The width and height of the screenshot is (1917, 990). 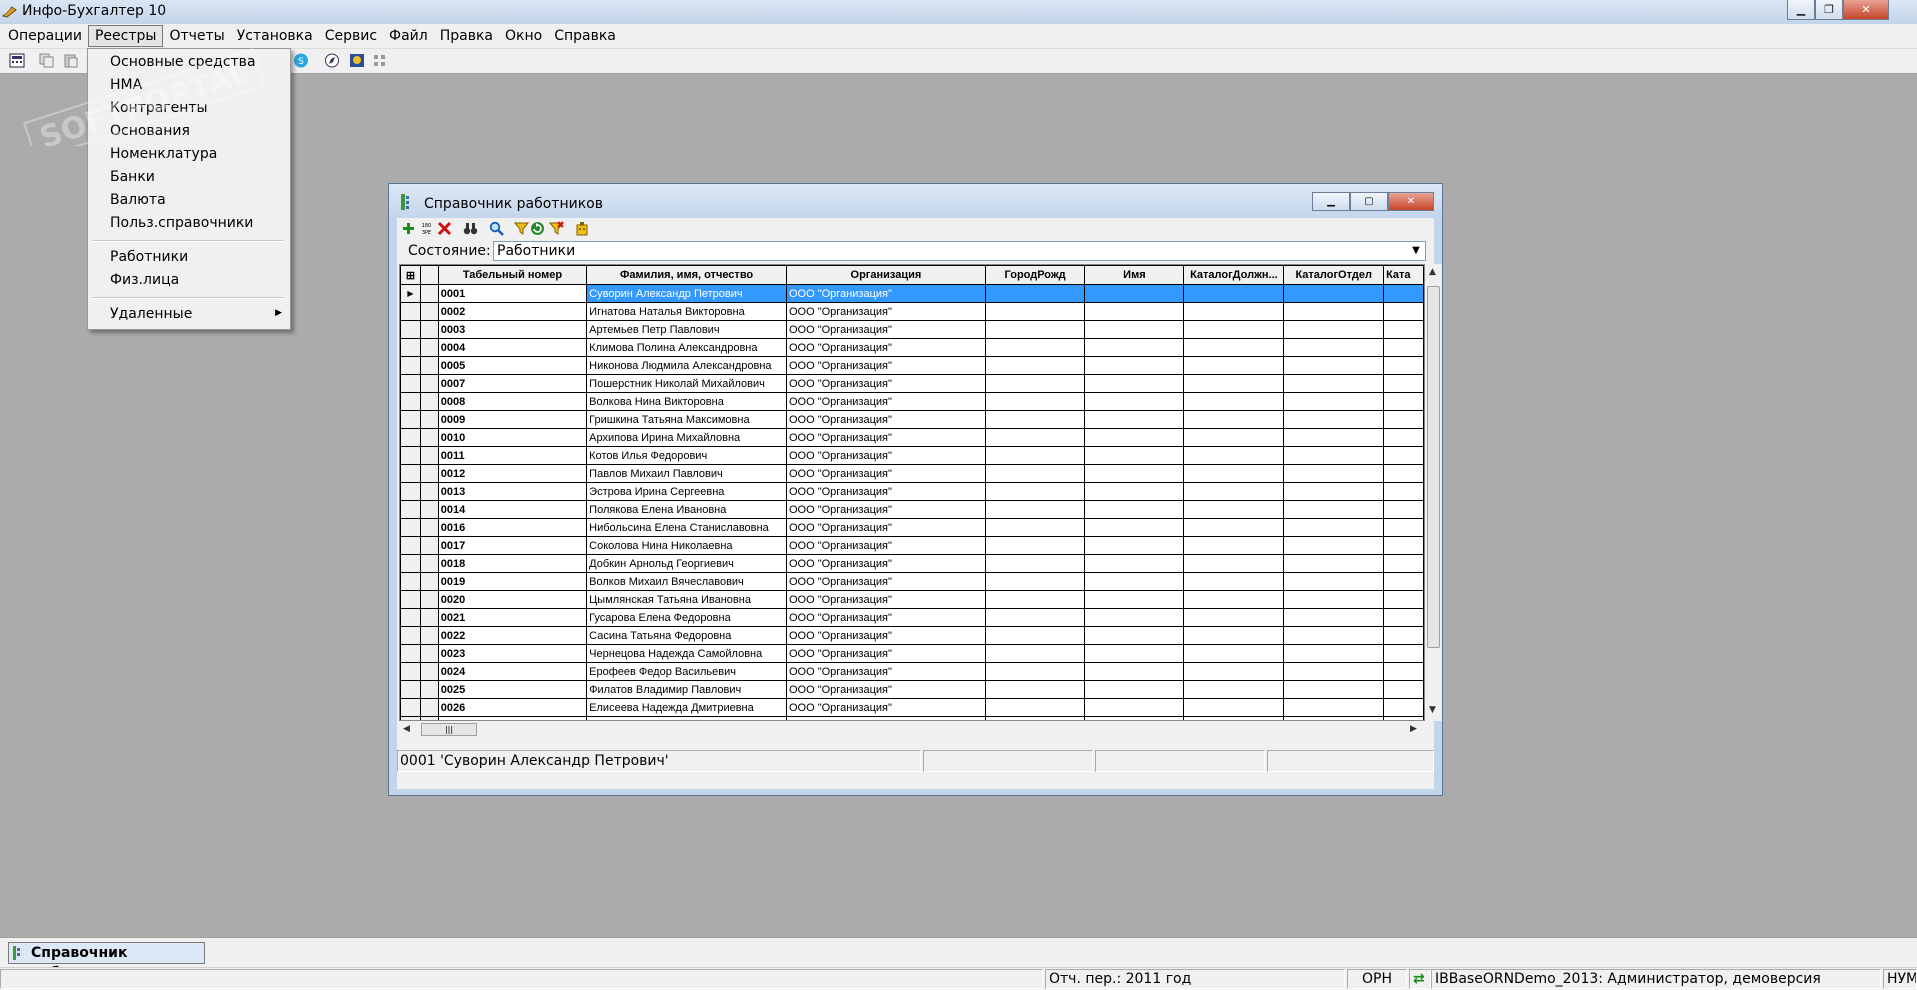 I want to click on col-header-organization: Организация, so click(x=886, y=275).